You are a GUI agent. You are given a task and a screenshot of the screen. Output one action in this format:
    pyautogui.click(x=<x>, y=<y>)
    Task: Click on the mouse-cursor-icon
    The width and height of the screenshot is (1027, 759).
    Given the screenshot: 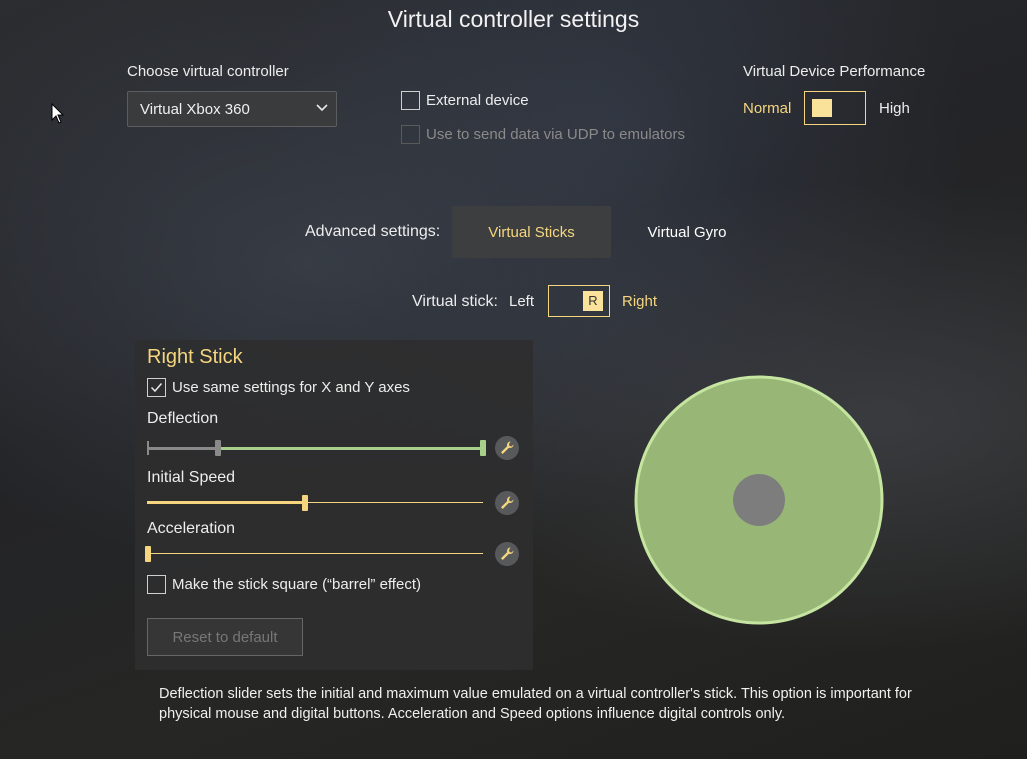 What is the action you would take?
    pyautogui.click(x=58, y=113)
    